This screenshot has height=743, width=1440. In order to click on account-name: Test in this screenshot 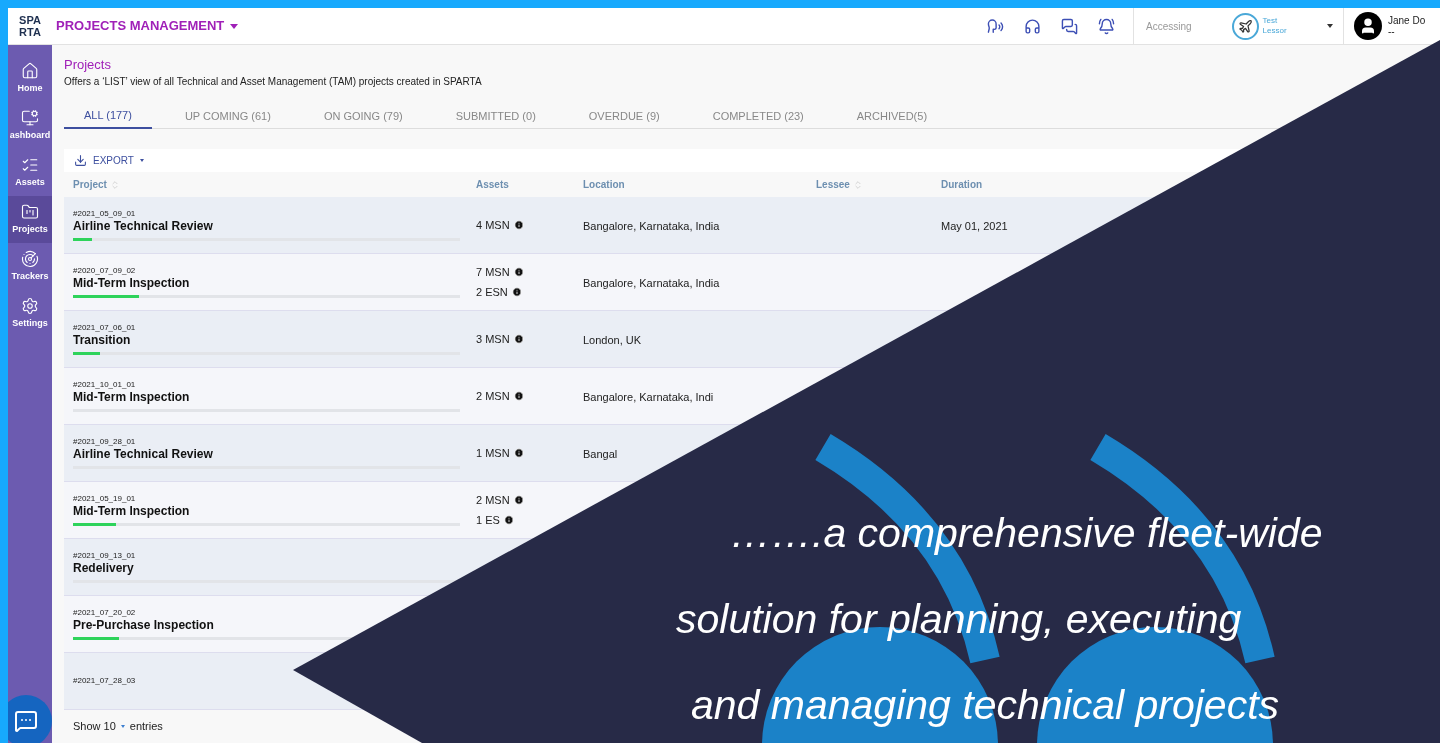, I will do `click(1270, 21)`.